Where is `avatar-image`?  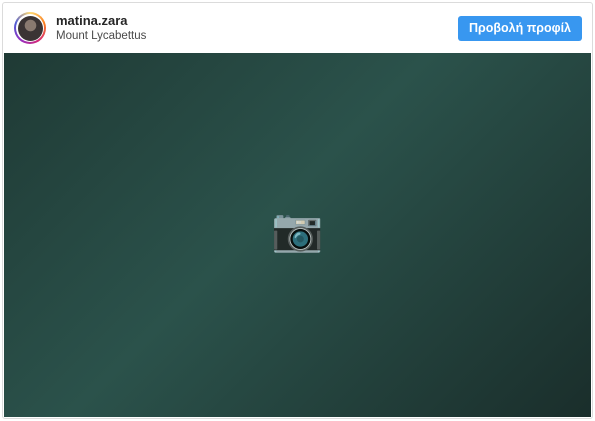
avatar-image is located at coordinates (30, 28).